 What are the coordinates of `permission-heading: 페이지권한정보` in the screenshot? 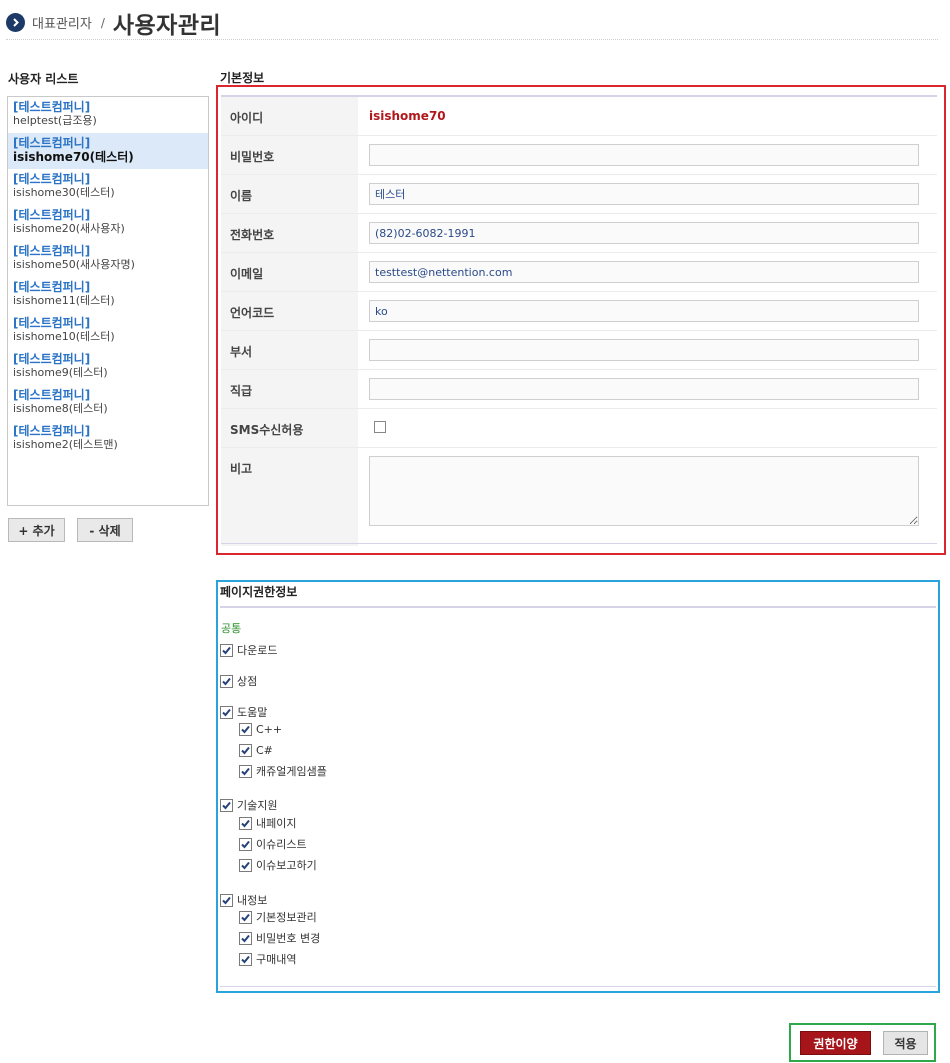 It's located at (259, 592).